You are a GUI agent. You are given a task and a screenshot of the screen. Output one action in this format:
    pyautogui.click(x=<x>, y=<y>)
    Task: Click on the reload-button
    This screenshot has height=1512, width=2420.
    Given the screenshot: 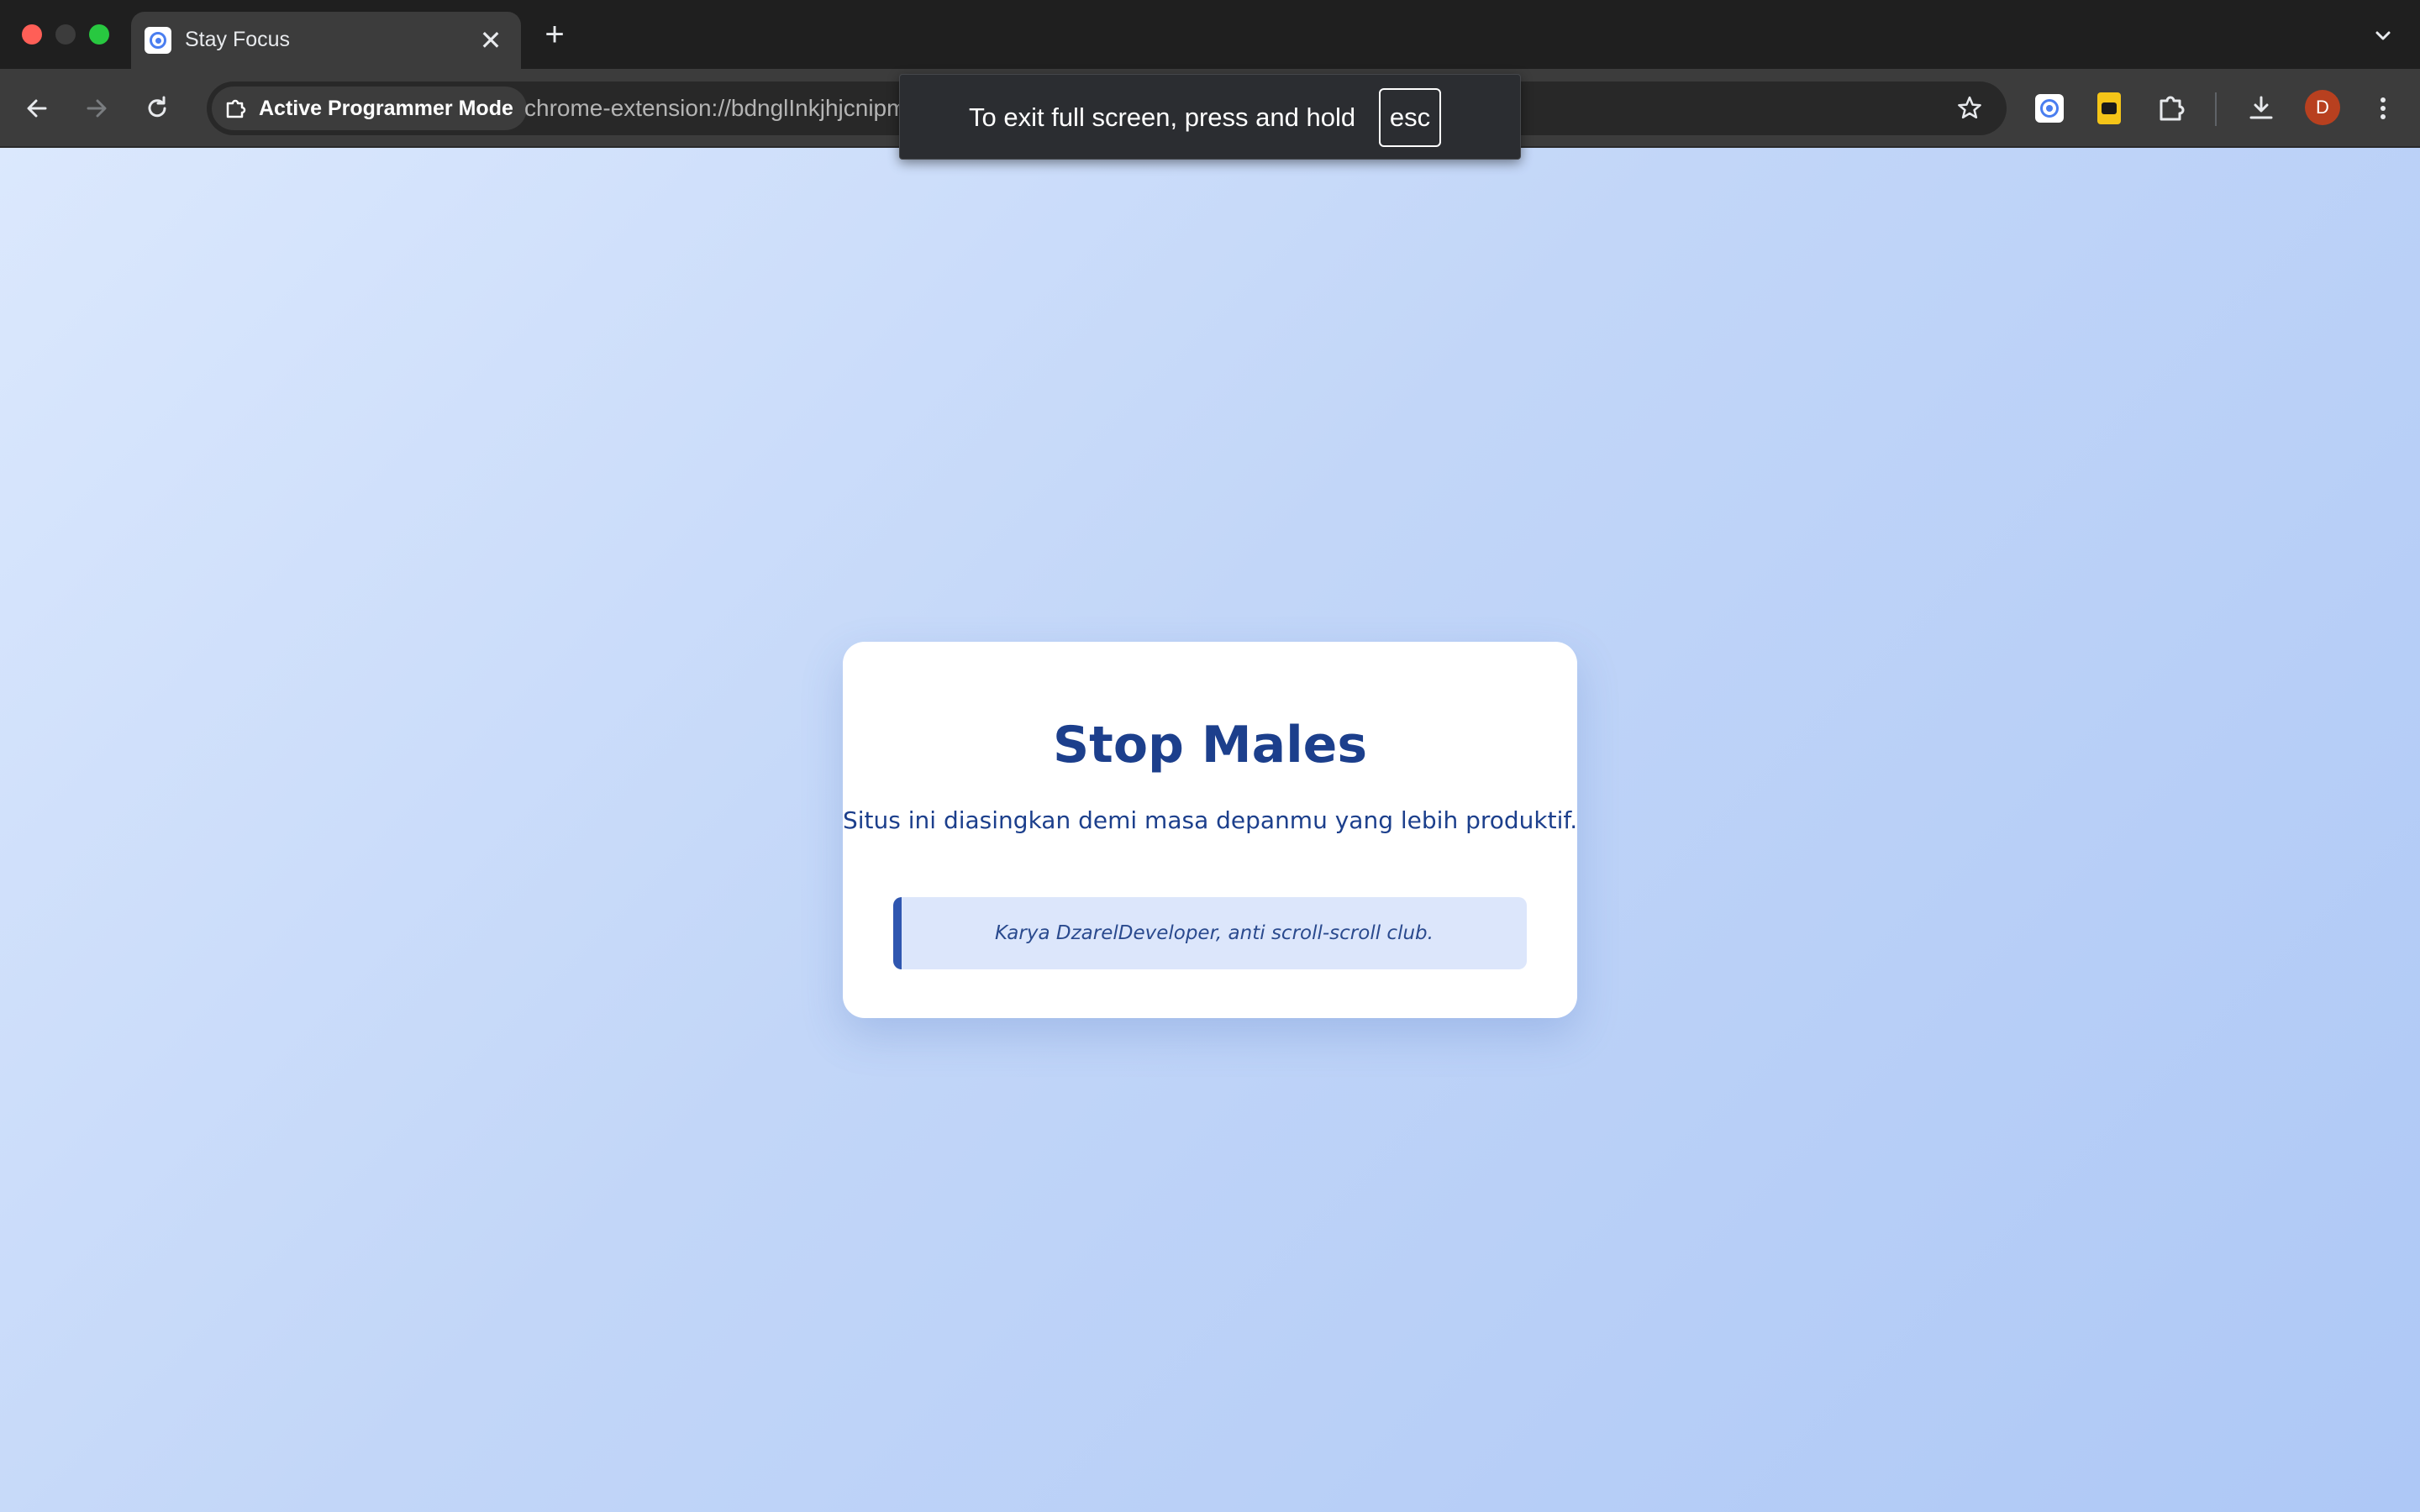 What is the action you would take?
    pyautogui.click(x=157, y=108)
    